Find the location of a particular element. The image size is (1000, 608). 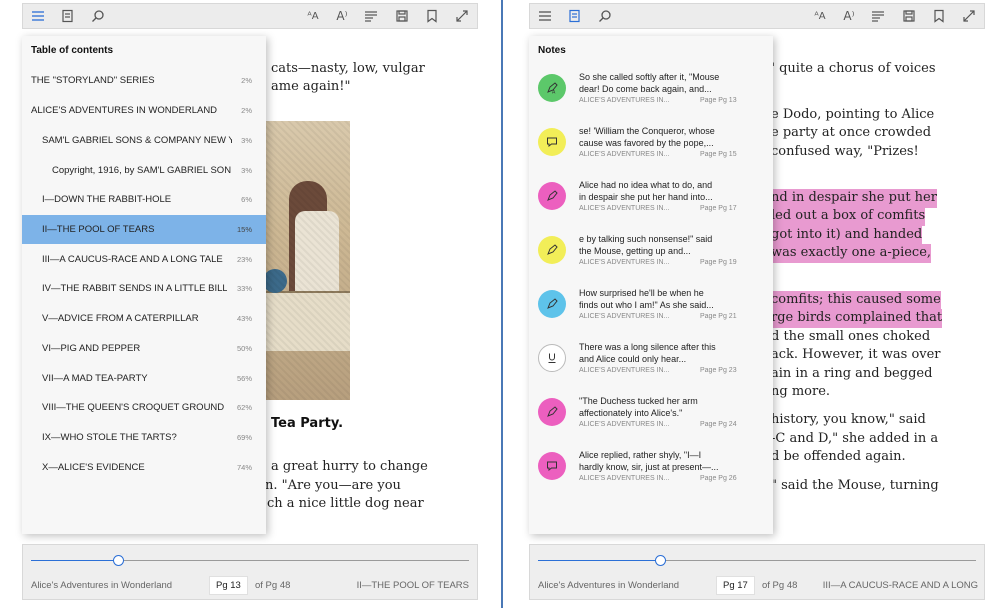

book-text-line: cats—nasty, low, vulgar is located at coordinates (348, 68).